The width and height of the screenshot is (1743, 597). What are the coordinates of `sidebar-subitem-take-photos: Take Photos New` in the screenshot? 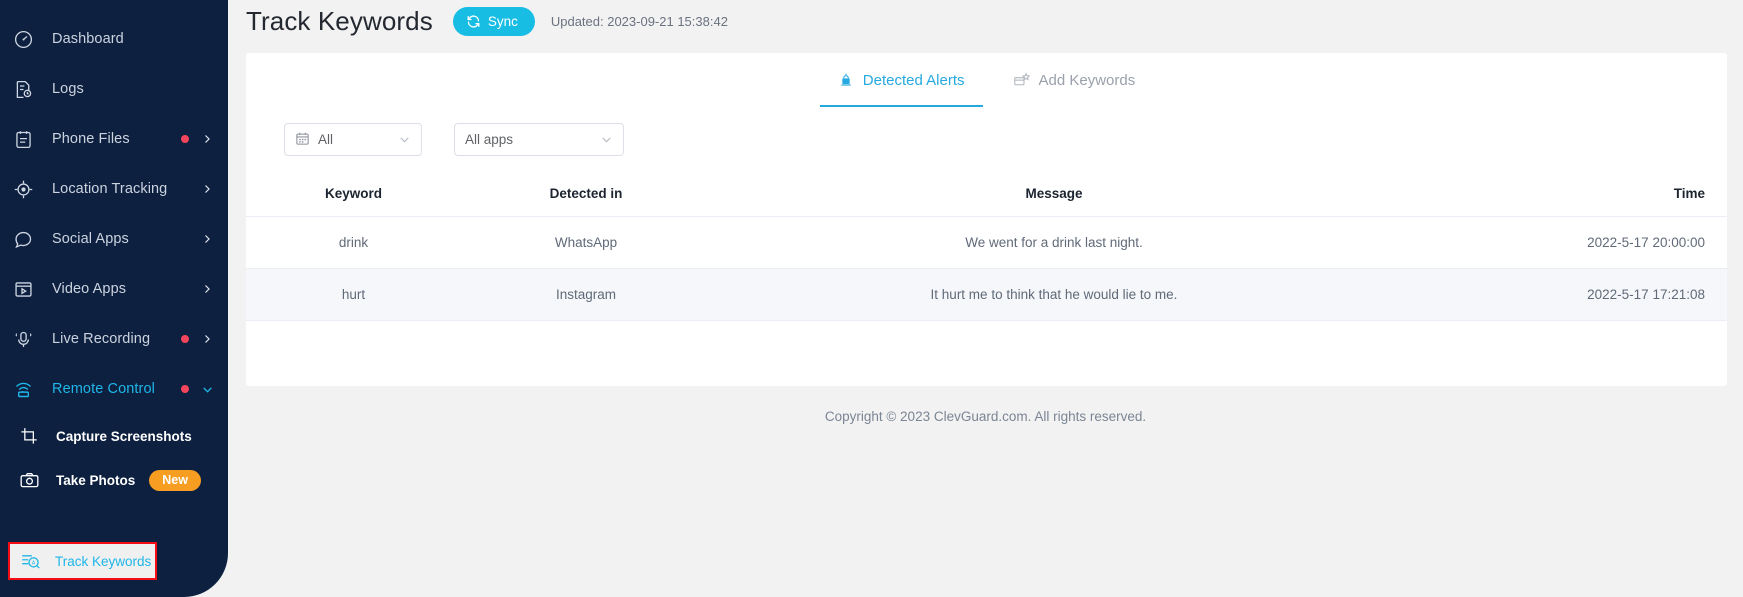 It's located at (114, 480).